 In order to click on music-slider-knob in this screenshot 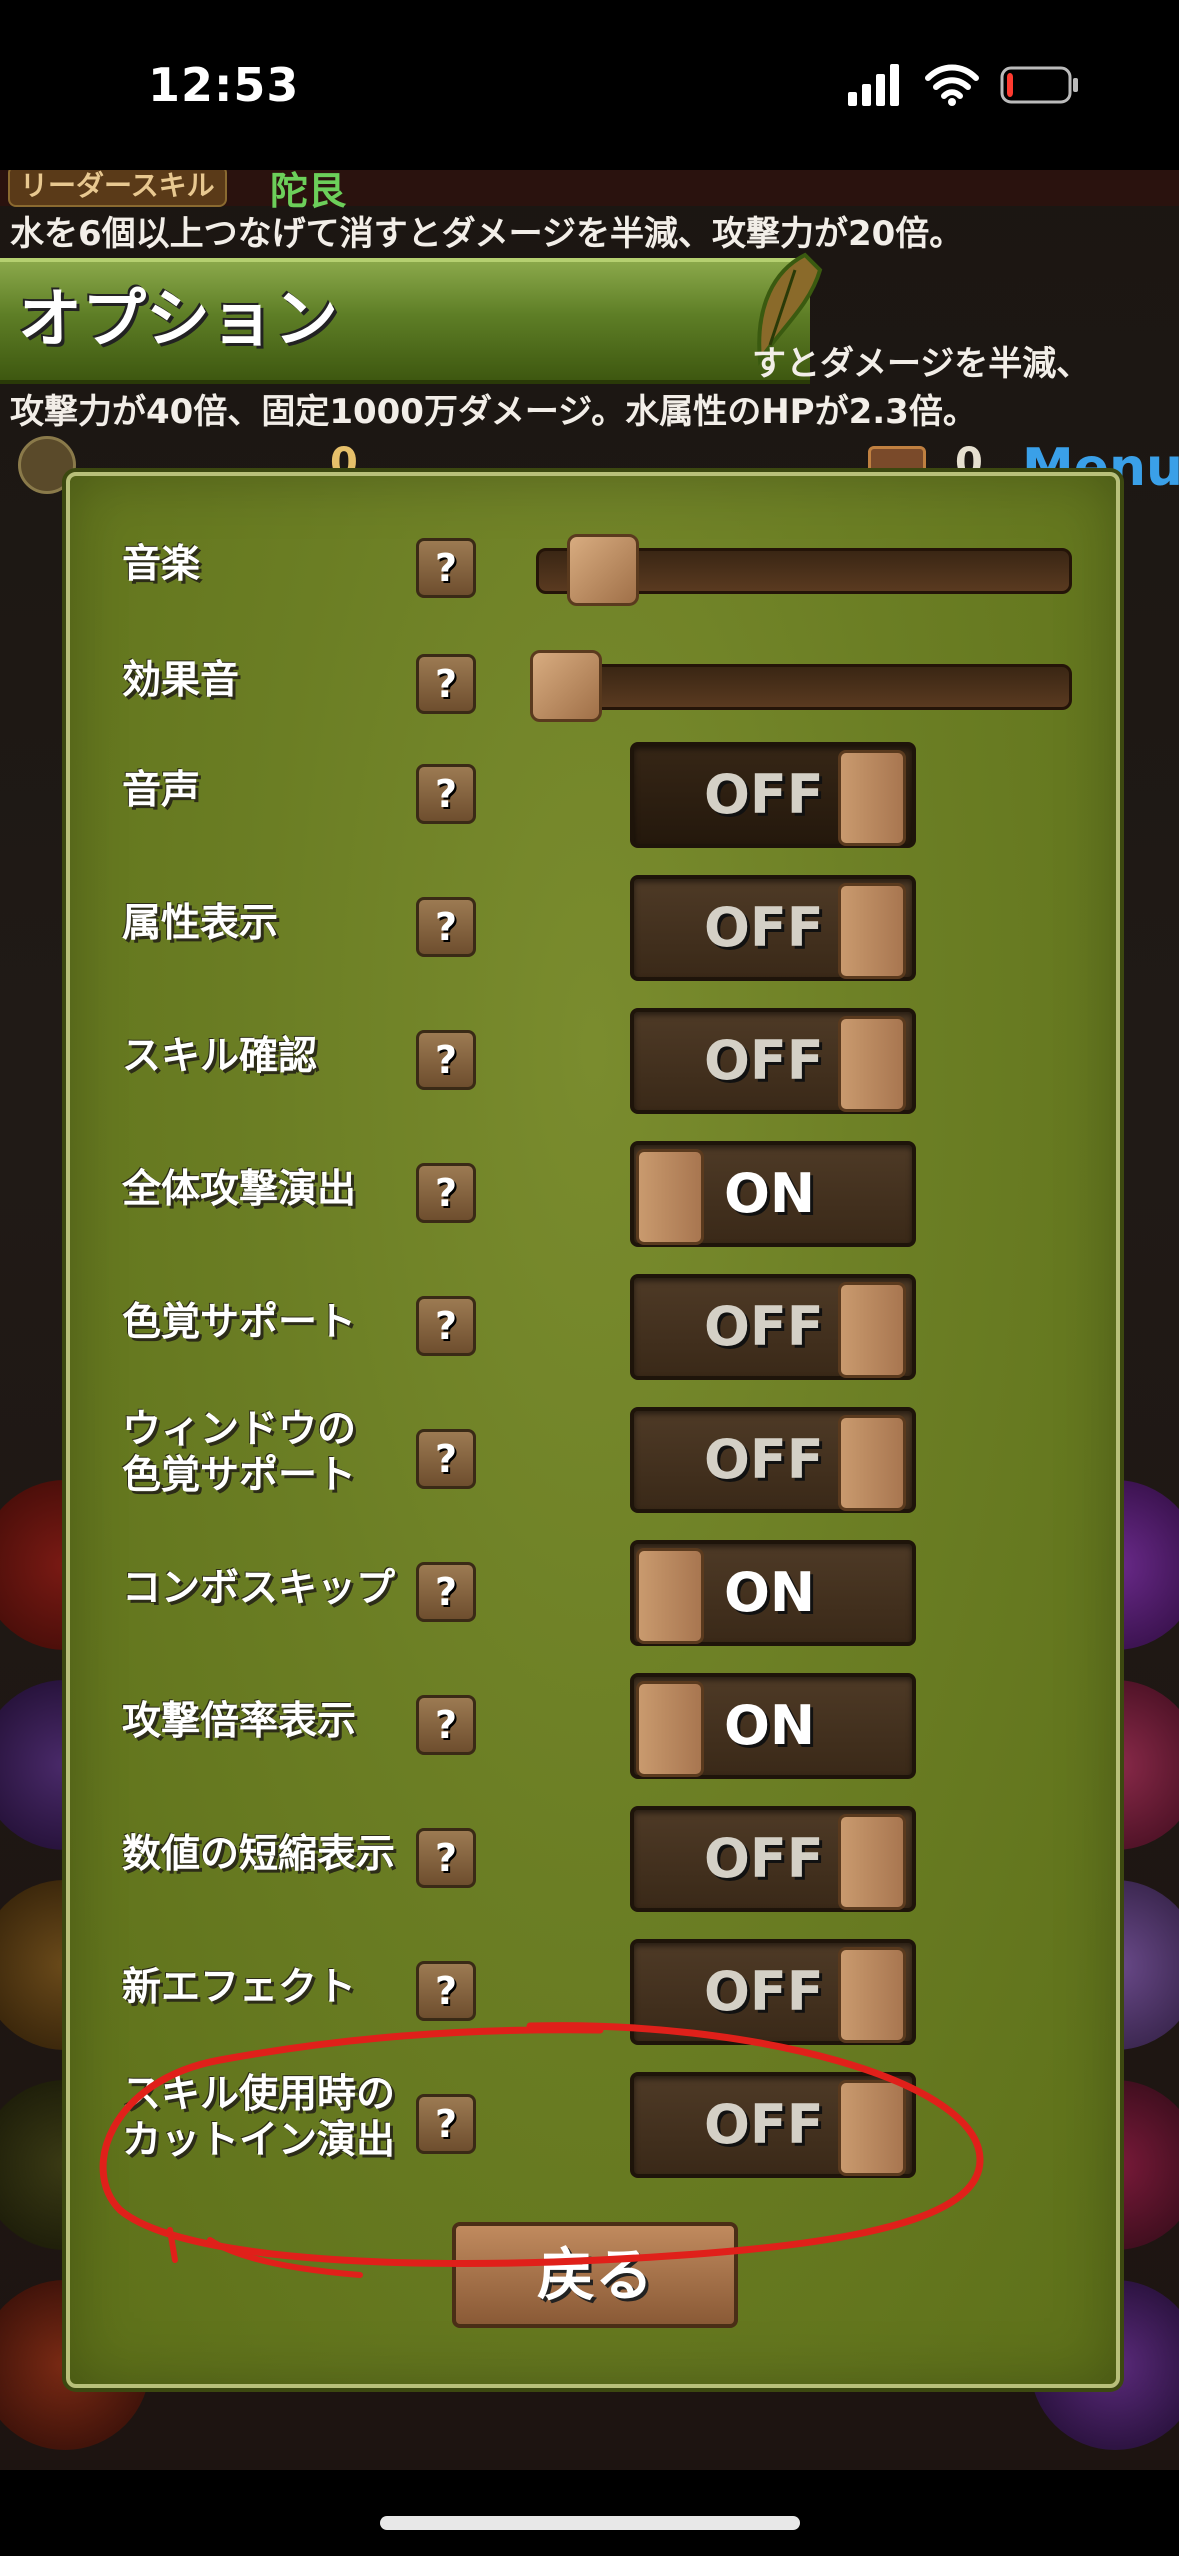, I will do `click(603, 570)`.